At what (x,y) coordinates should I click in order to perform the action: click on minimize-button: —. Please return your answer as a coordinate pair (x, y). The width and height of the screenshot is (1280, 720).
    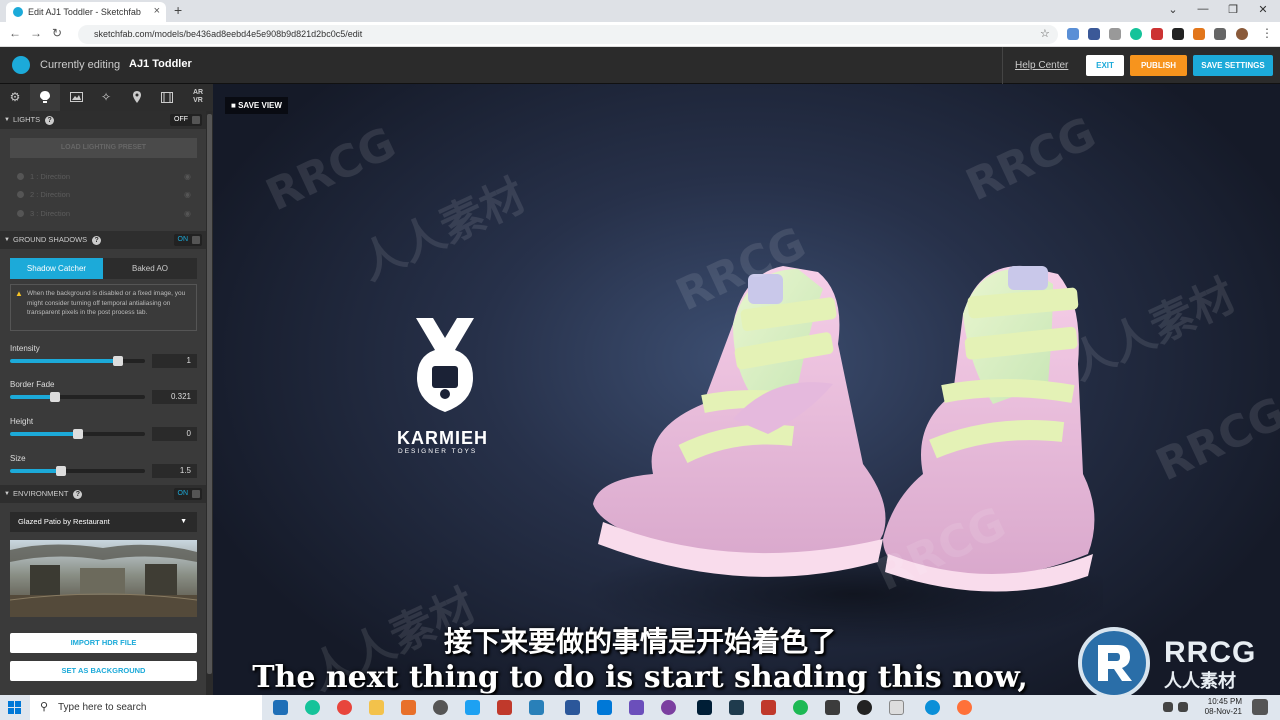
    Looking at the image, I should click on (1203, 9).